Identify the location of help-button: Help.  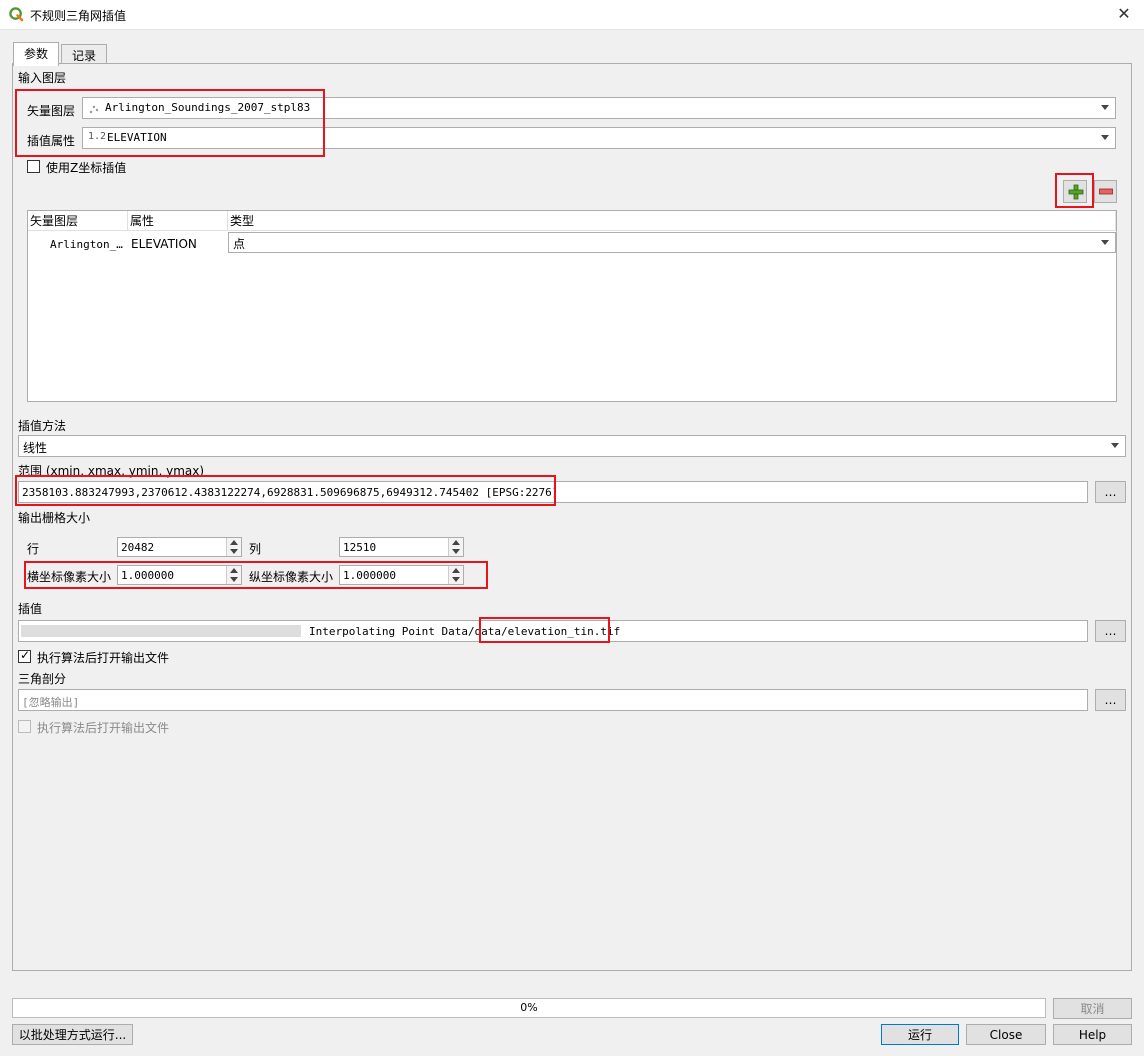
(1092, 1034).